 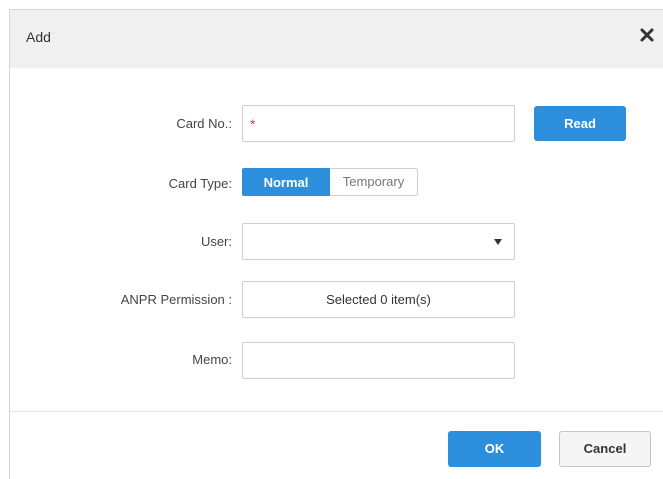 What do you see at coordinates (498, 242) in the screenshot?
I see `chevron-down-icon` at bounding box center [498, 242].